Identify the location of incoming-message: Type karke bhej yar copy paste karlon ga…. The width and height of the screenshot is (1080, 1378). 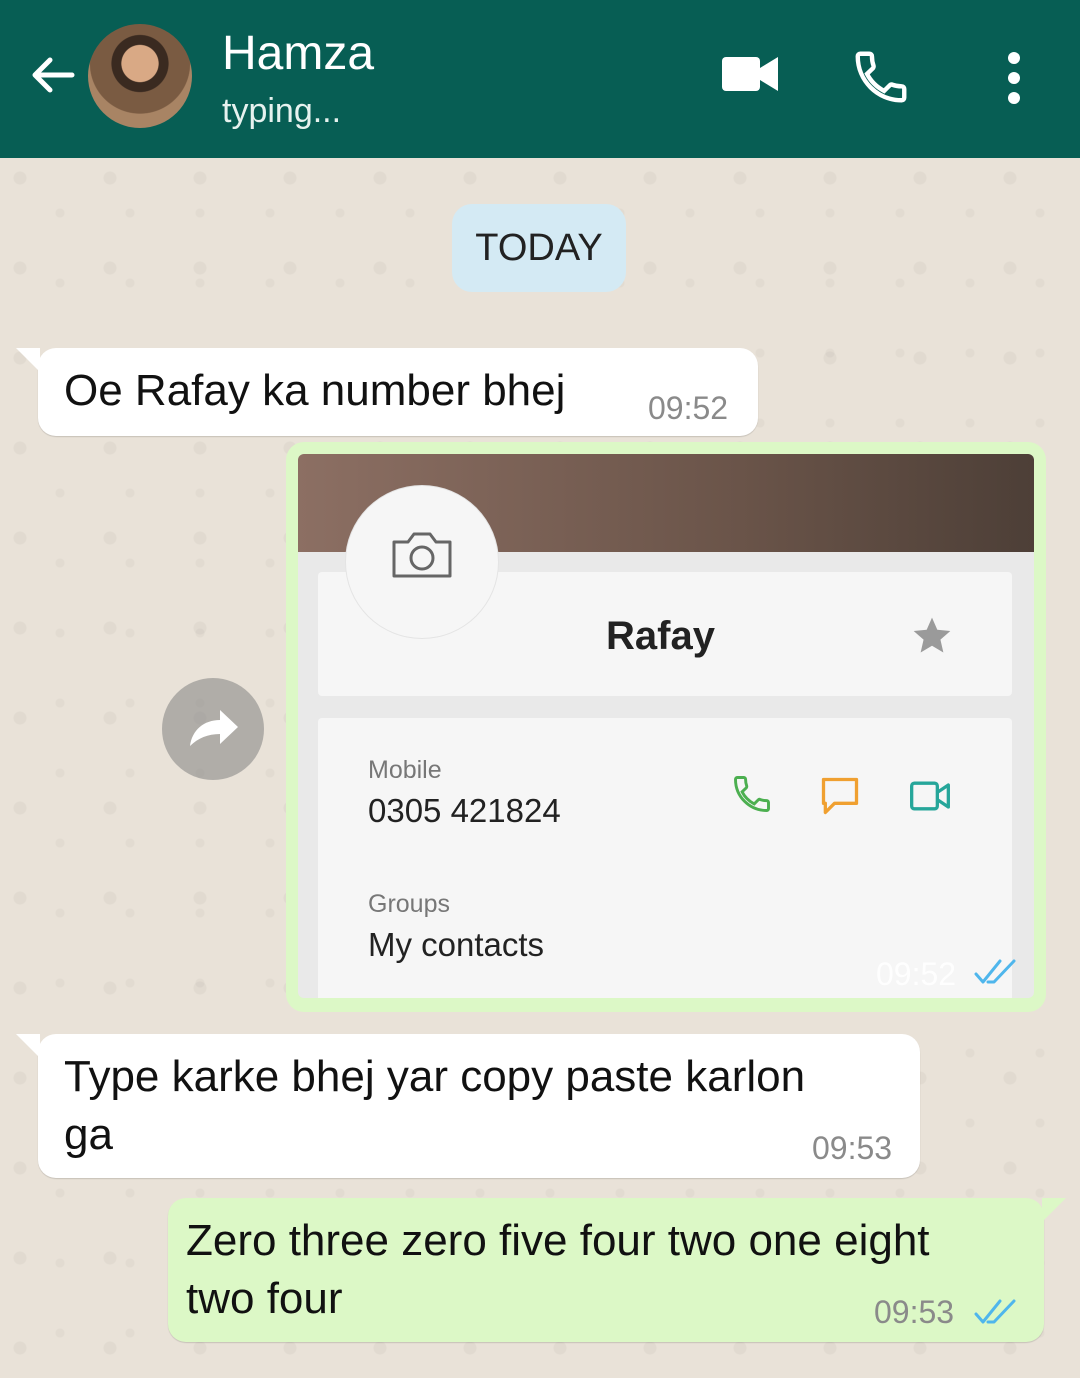
(468, 1106).